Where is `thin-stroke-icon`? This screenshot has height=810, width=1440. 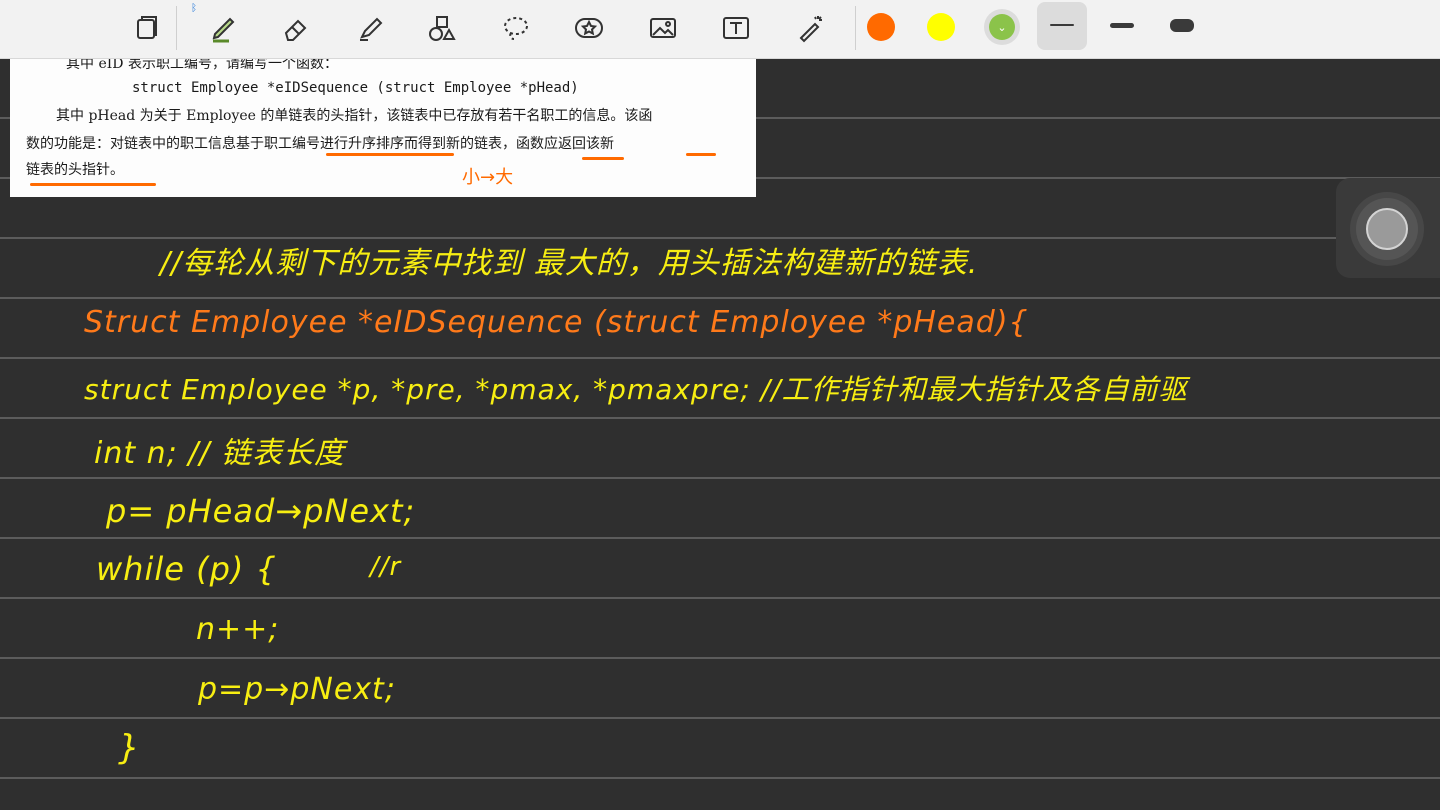 thin-stroke-icon is located at coordinates (1062, 25).